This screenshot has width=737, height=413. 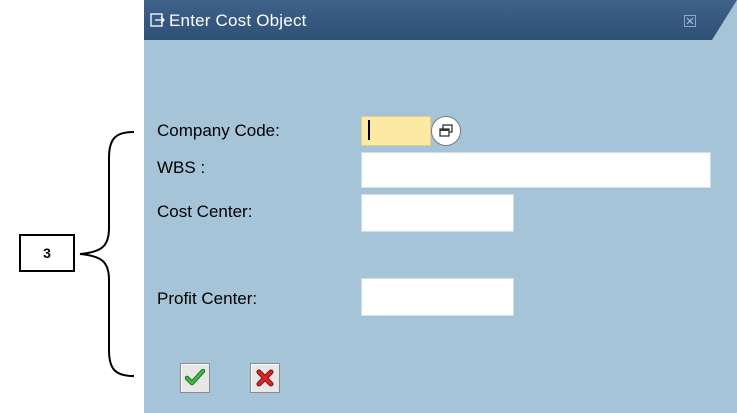 What do you see at coordinates (218, 130) in the screenshot?
I see `company-code-label: Company Code:` at bounding box center [218, 130].